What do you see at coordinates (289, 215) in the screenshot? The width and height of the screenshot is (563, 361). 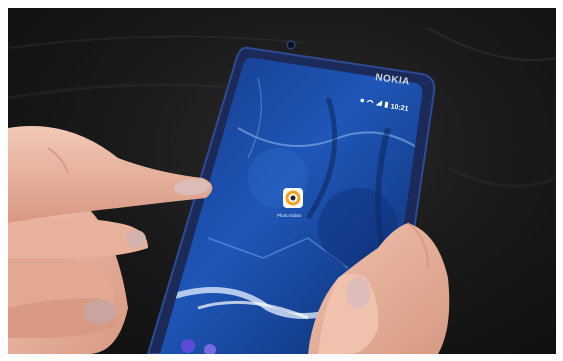 I see `app-label: Photo Editor` at bounding box center [289, 215].